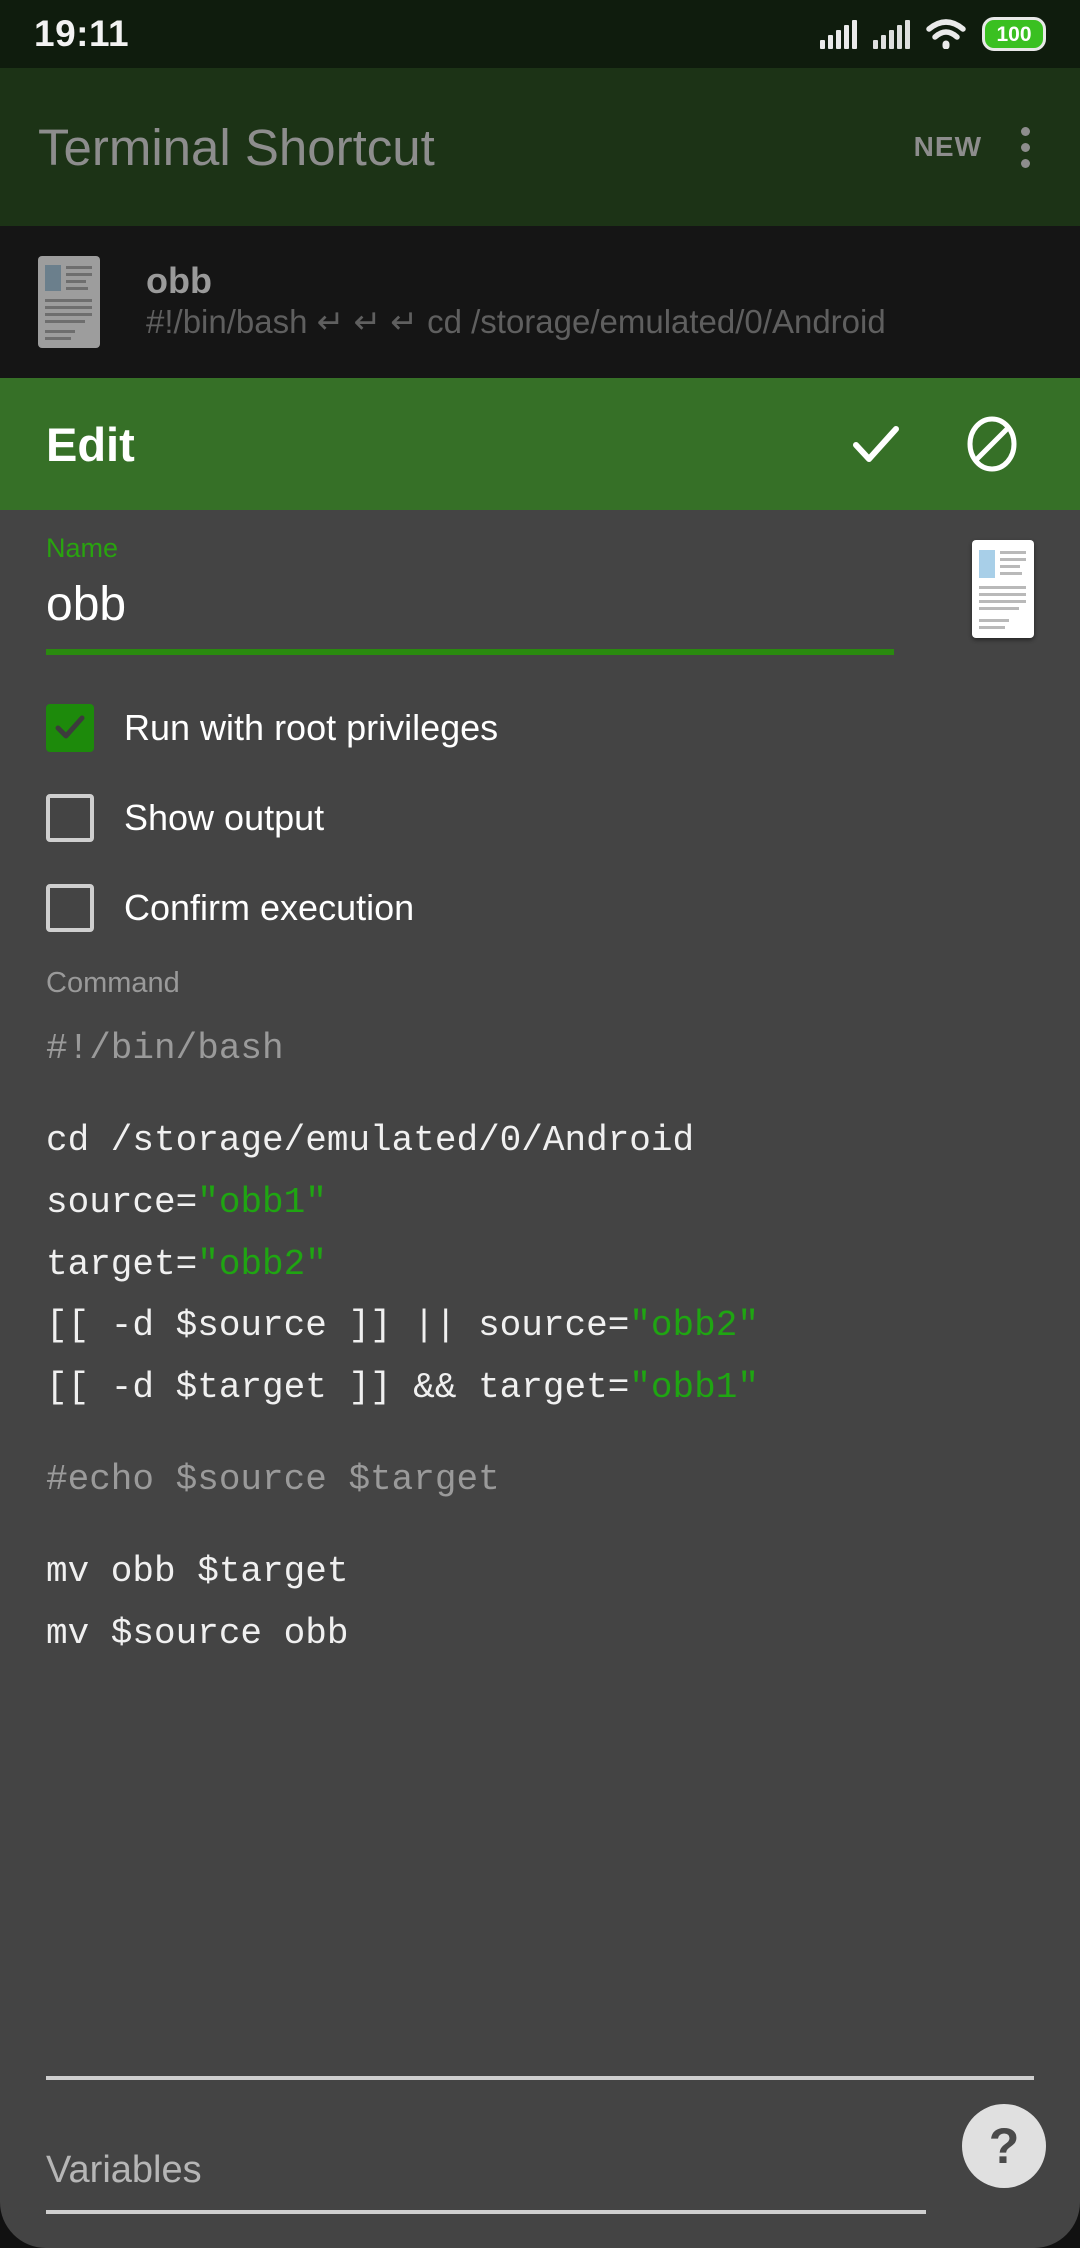  What do you see at coordinates (486, 2181) in the screenshot?
I see `variables-input: Variables` at bounding box center [486, 2181].